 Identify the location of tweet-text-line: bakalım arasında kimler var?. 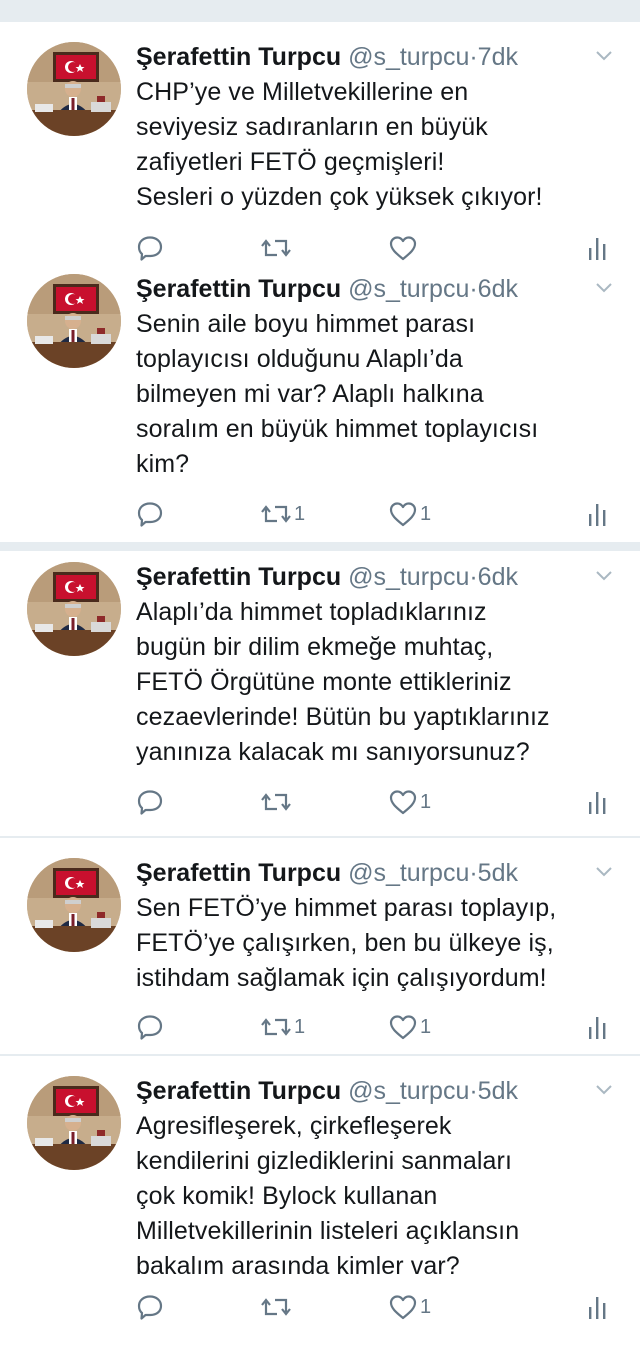
(298, 1266).